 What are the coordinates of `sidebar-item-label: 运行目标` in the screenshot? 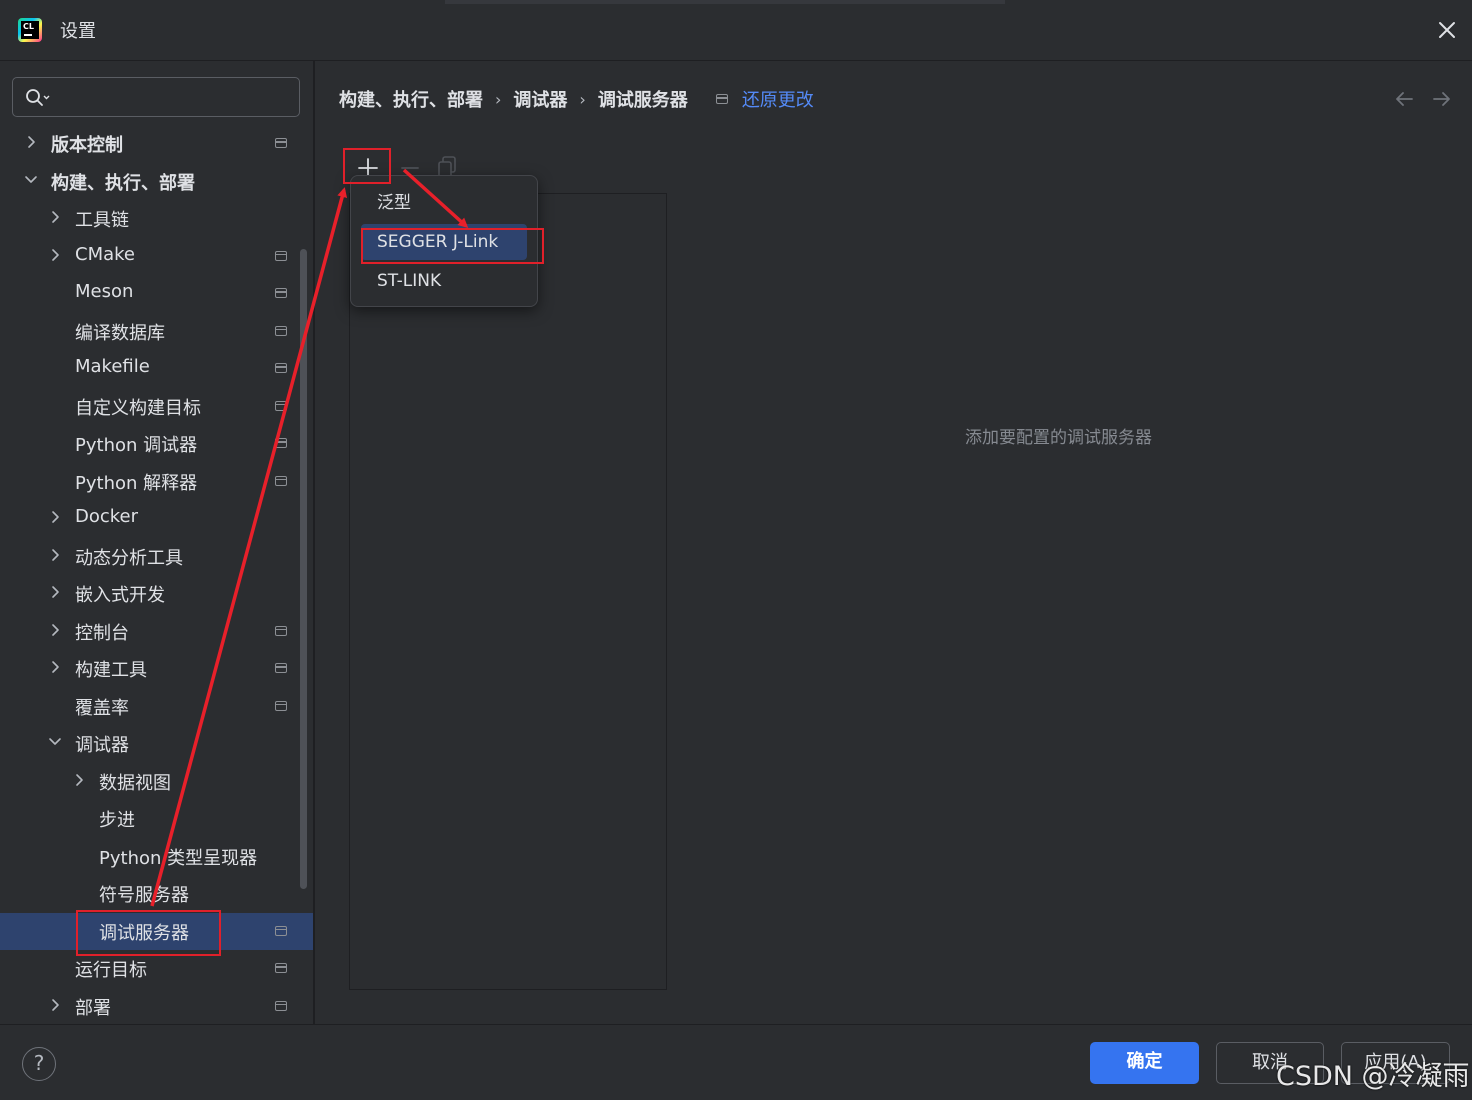 It's located at (111, 970).